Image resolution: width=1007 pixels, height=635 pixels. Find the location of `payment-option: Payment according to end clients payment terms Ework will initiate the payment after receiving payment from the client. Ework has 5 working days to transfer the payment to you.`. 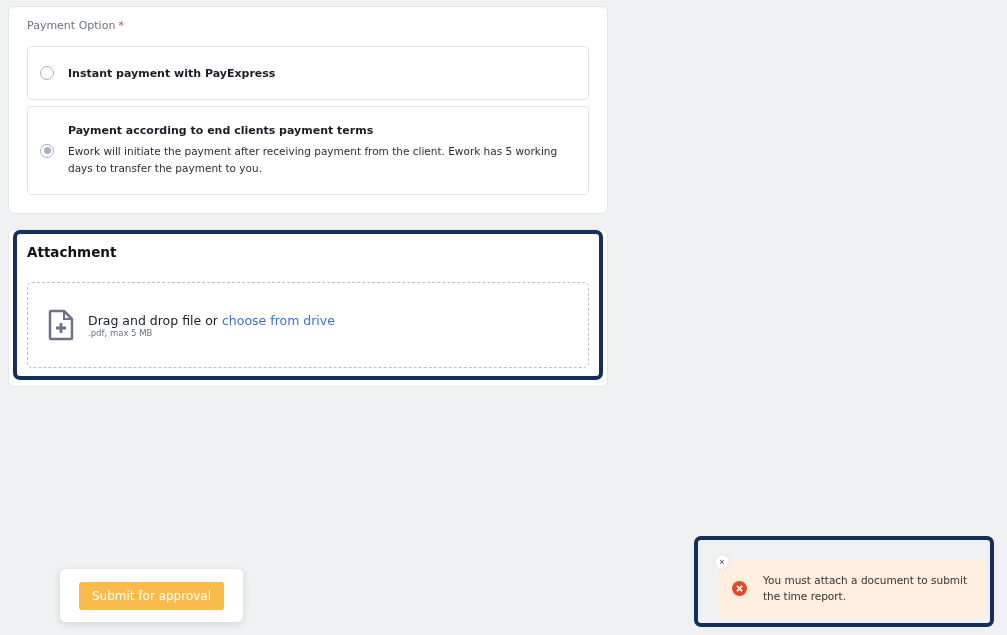

payment-option: Payment according to end clients payment terms Ework will initiate the payment after receiving payment from the client. Ework has 5 working days to transfer the payment to you. is located at coordinates (308, 150).